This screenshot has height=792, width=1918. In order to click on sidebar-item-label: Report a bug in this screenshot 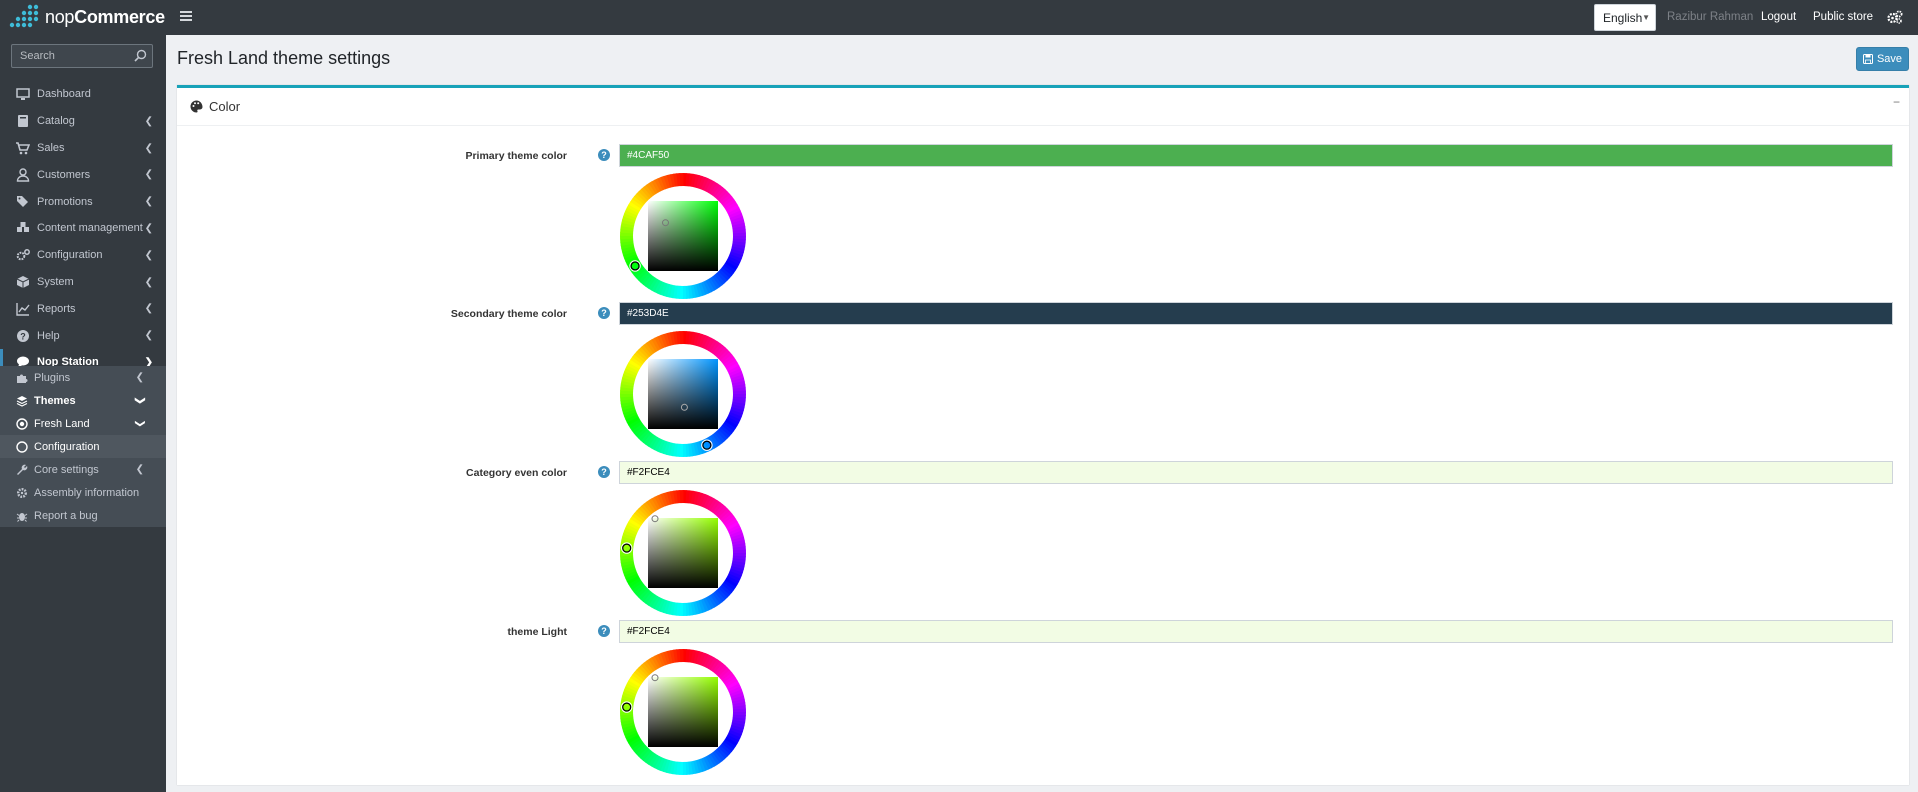, I will do `click(66, 515)`.